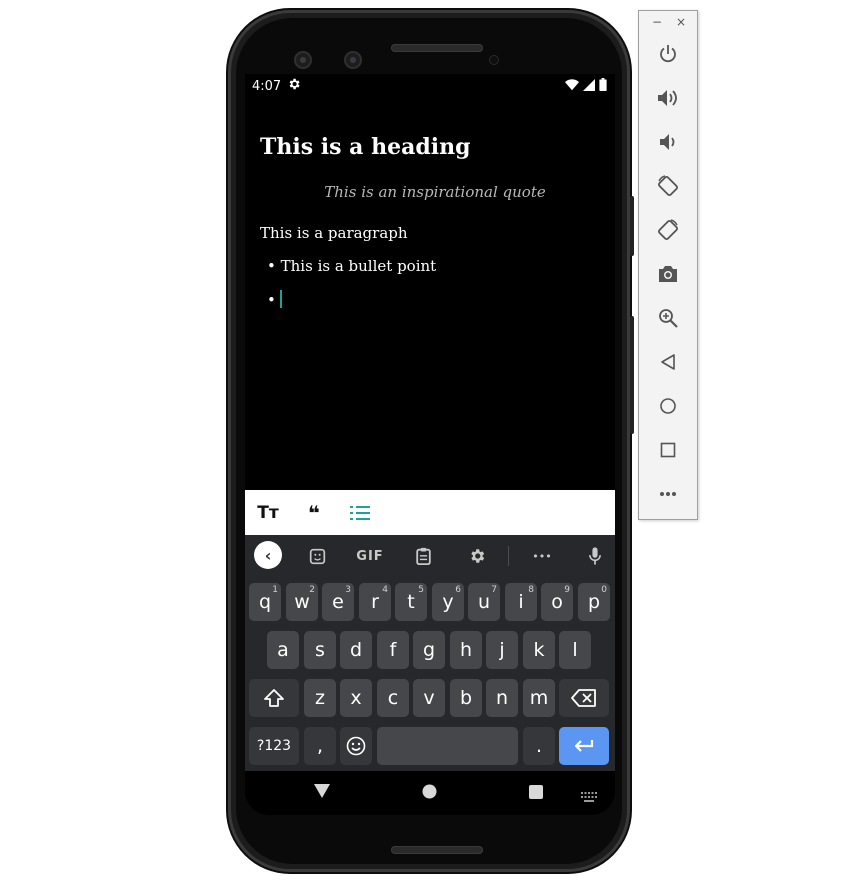  I want to click on triangle-left-icon, so click(668, 362).